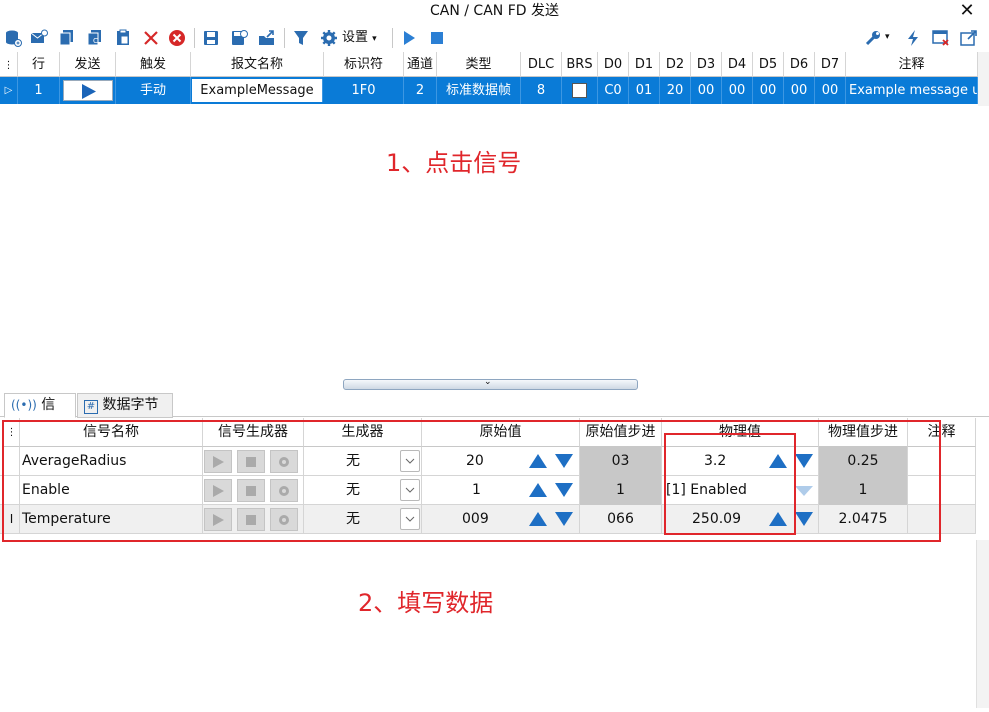  I want to click on column-header: D6, so click(799, 64).